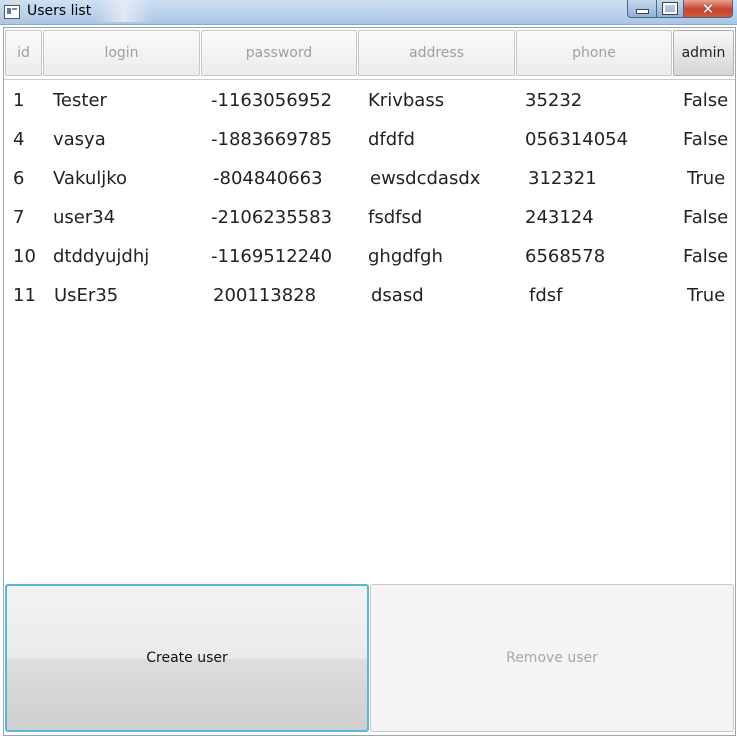  I want to click on maximize-button, so click(670, 9).